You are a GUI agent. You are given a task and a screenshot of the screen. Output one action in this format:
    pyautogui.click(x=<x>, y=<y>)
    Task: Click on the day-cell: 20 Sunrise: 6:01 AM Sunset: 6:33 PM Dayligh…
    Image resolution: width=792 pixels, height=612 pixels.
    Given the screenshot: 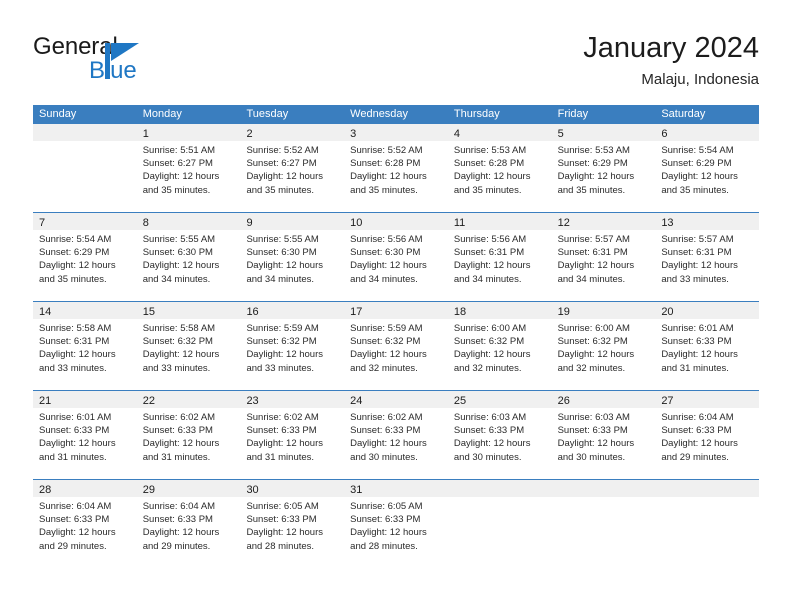 What is the action you would take?
    pyautogui.click(x=707, y=346)
    